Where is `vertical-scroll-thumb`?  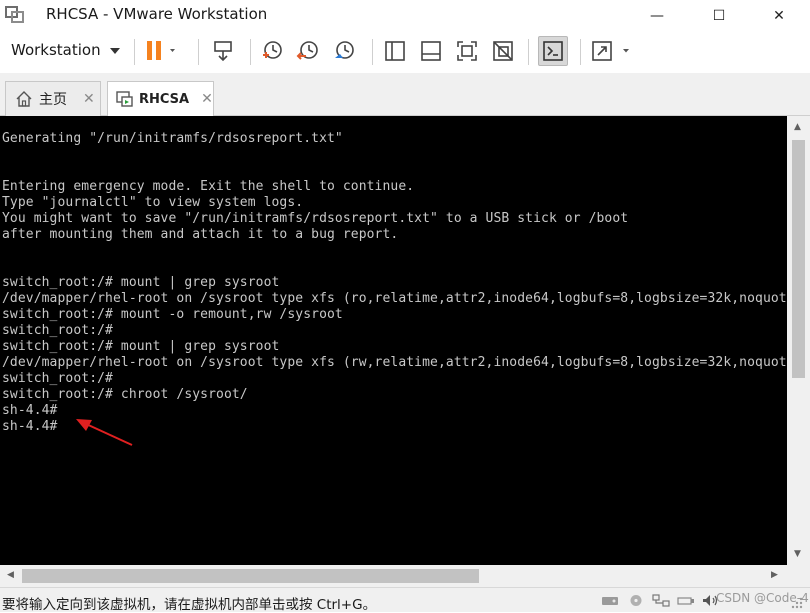 vertical-scroll-thumb is located at coordinates (798, 259).